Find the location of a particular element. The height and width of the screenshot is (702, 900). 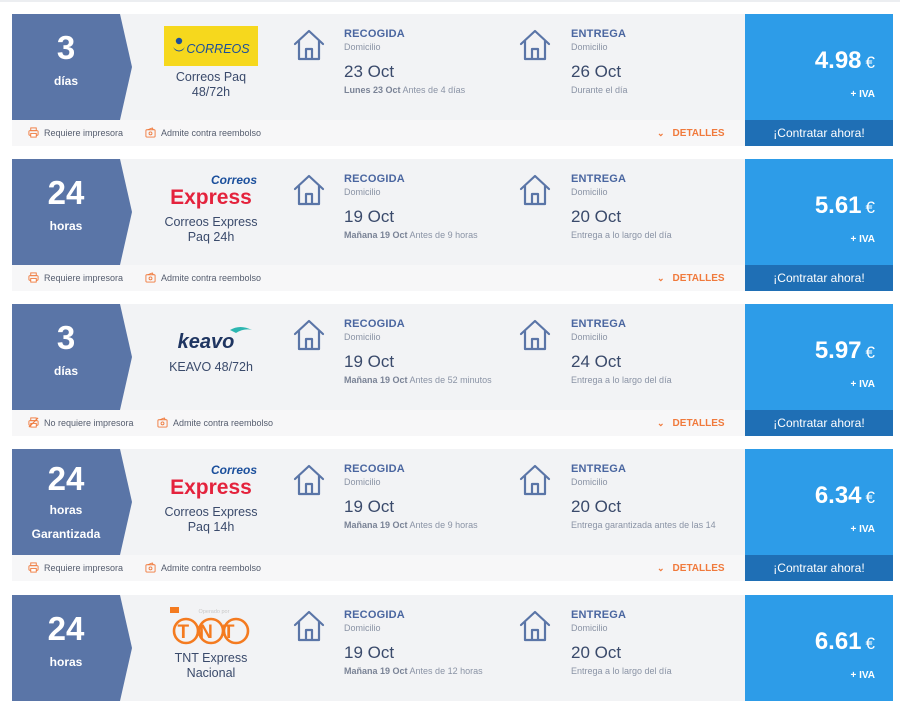

price: 4.98 € is located at coordinates (845, 62).